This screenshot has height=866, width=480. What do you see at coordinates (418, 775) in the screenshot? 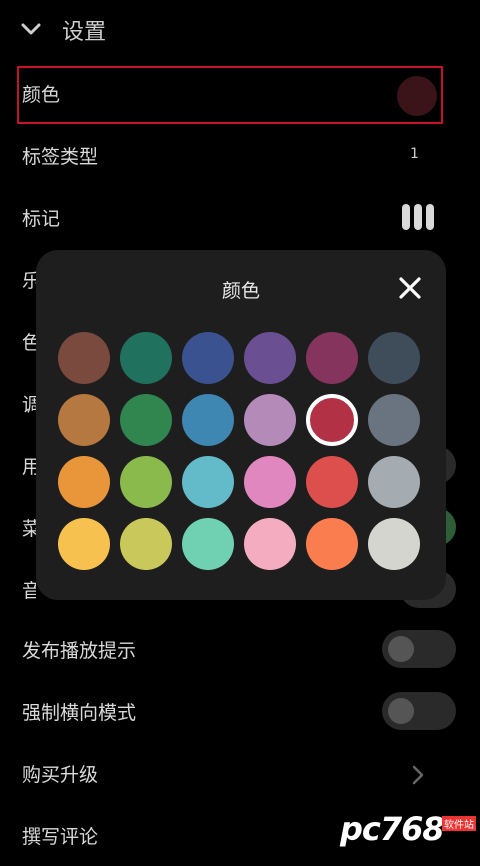
I see `chevron-right-icon` at bounding box center [418, 775].